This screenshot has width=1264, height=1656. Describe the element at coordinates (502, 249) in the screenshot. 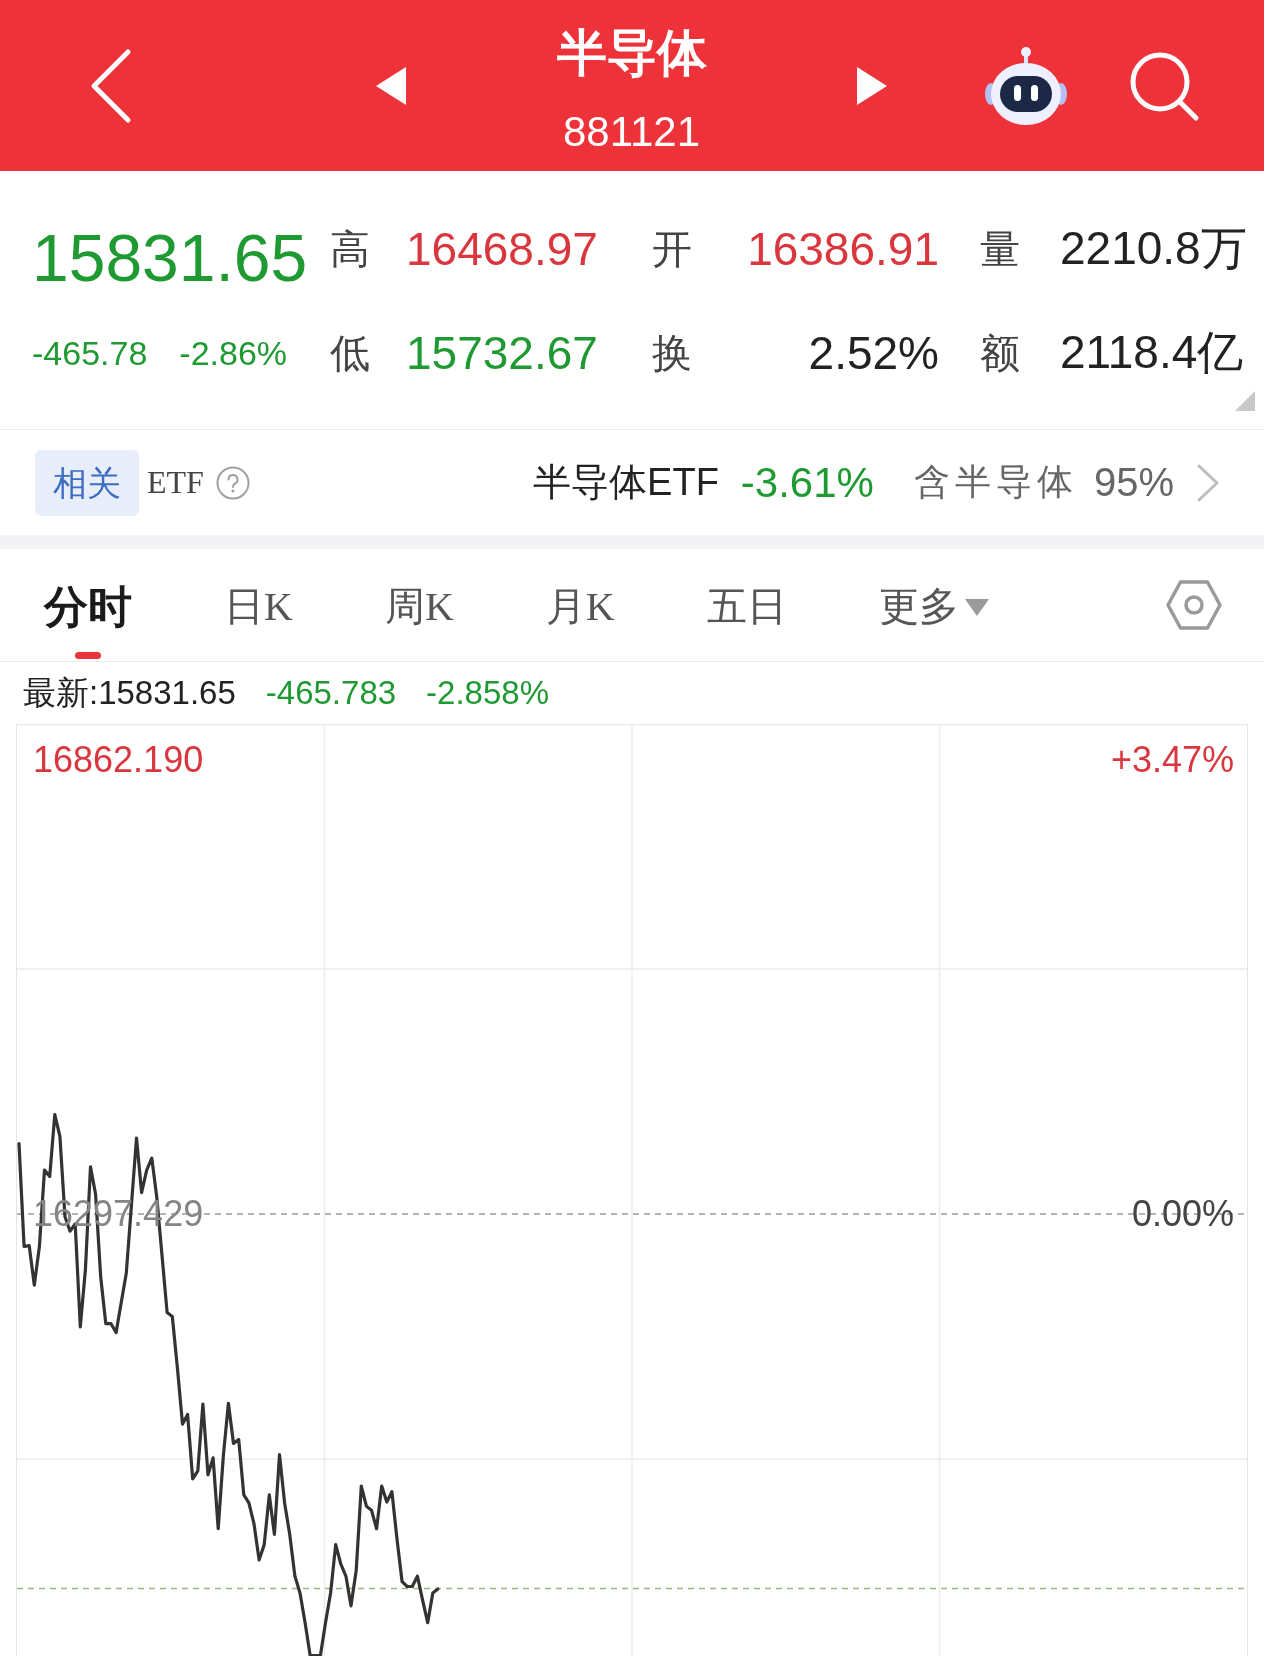

I see `stat-value: 16468.97` at that location.